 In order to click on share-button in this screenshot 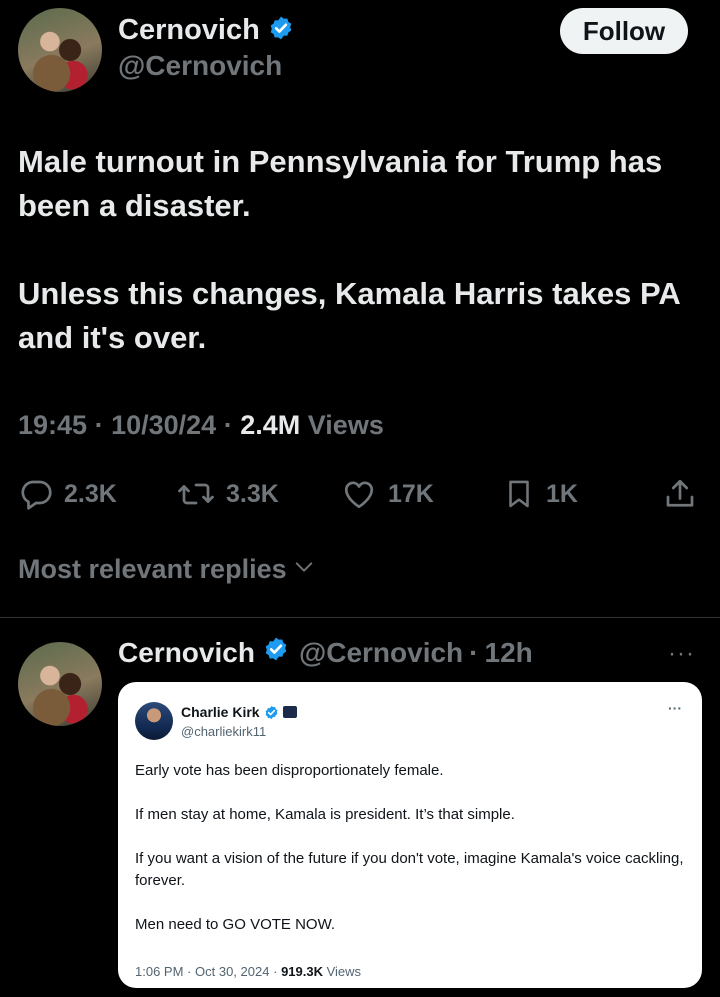, I will do `click(680, 494)`.